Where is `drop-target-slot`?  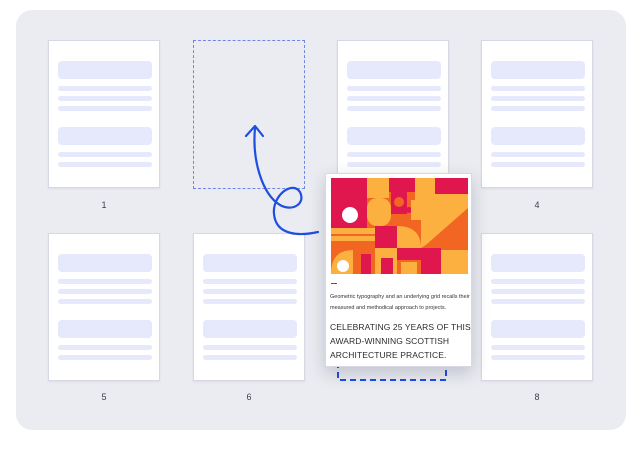 drop-target-slot is located at coordinates (249, 114).